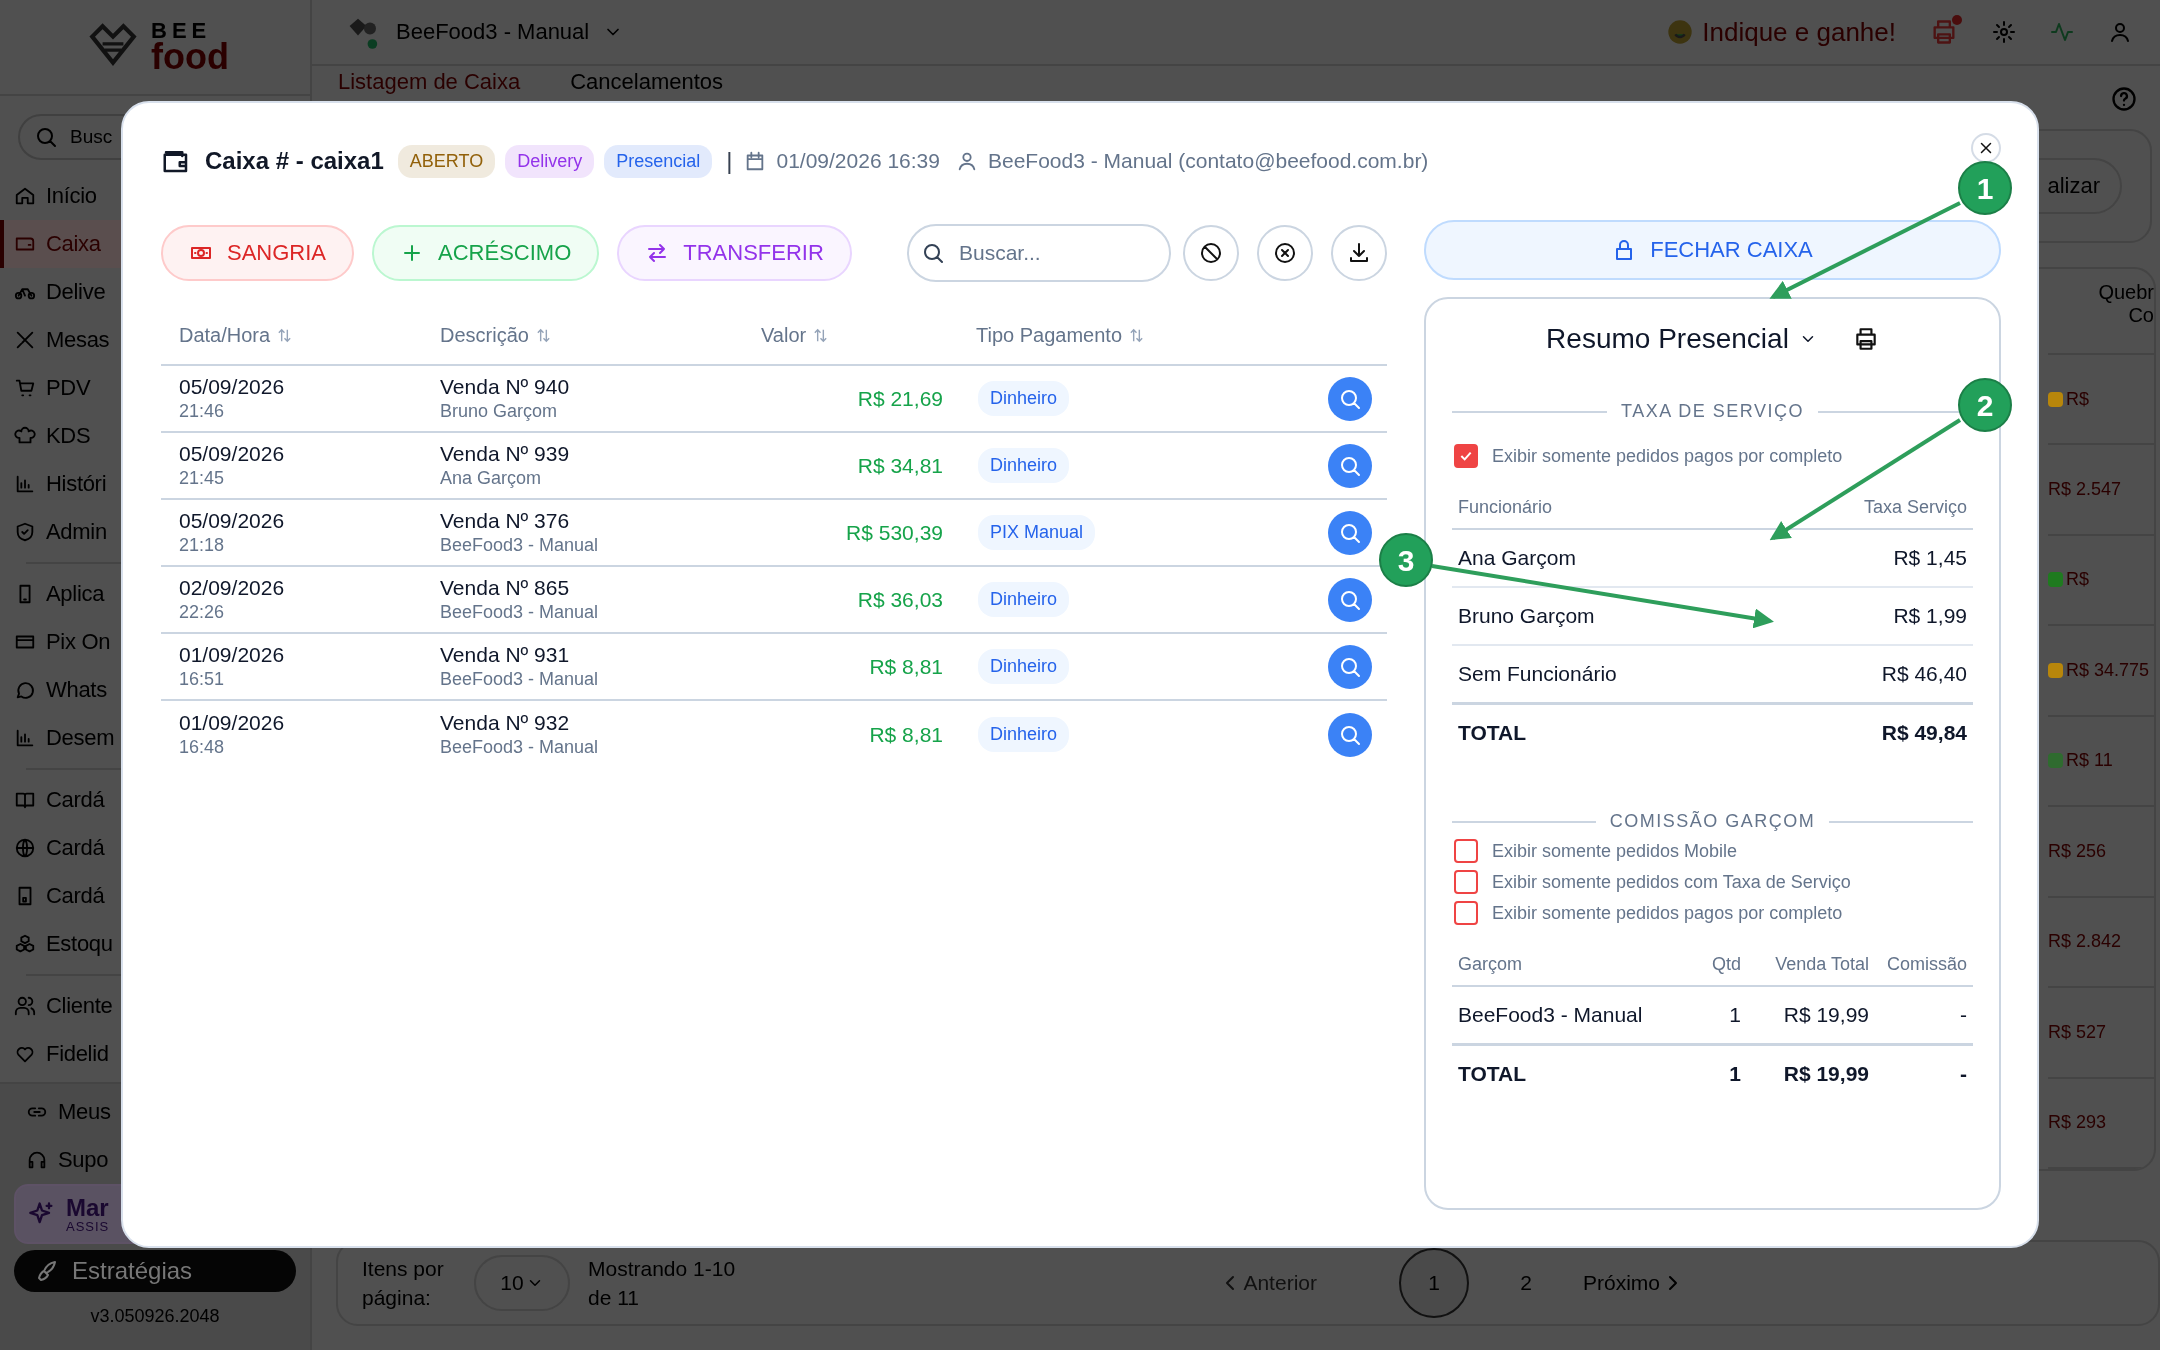 The width and height of the screenshot is (2160, 1350). What do you see at coordinates (1037, 532) in the screenshot?
I see `payment-tag: PIX Manual` at bounding box center [1037, 532].